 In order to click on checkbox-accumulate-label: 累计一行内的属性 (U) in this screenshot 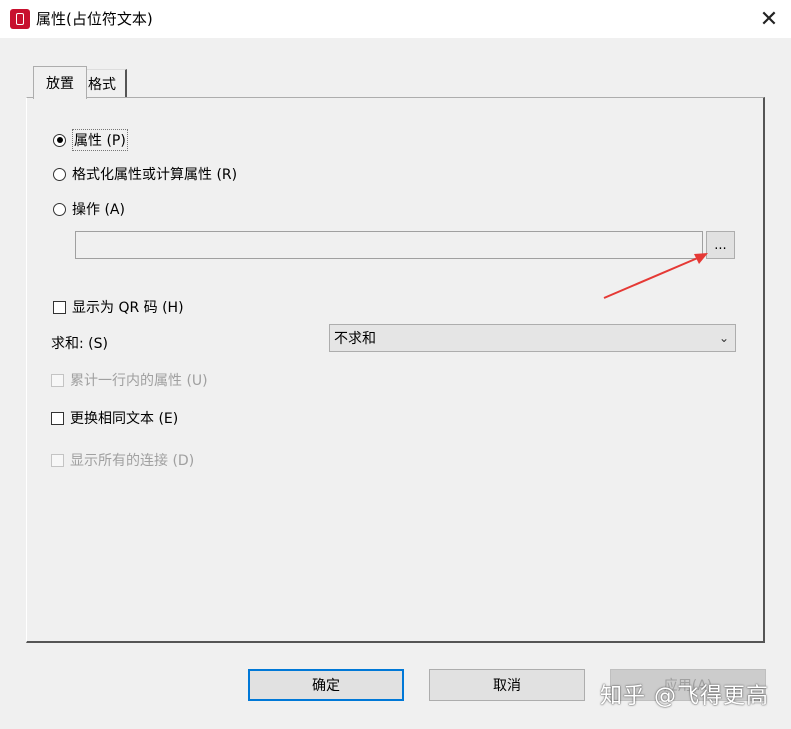, I will do `click(139, 381)`.